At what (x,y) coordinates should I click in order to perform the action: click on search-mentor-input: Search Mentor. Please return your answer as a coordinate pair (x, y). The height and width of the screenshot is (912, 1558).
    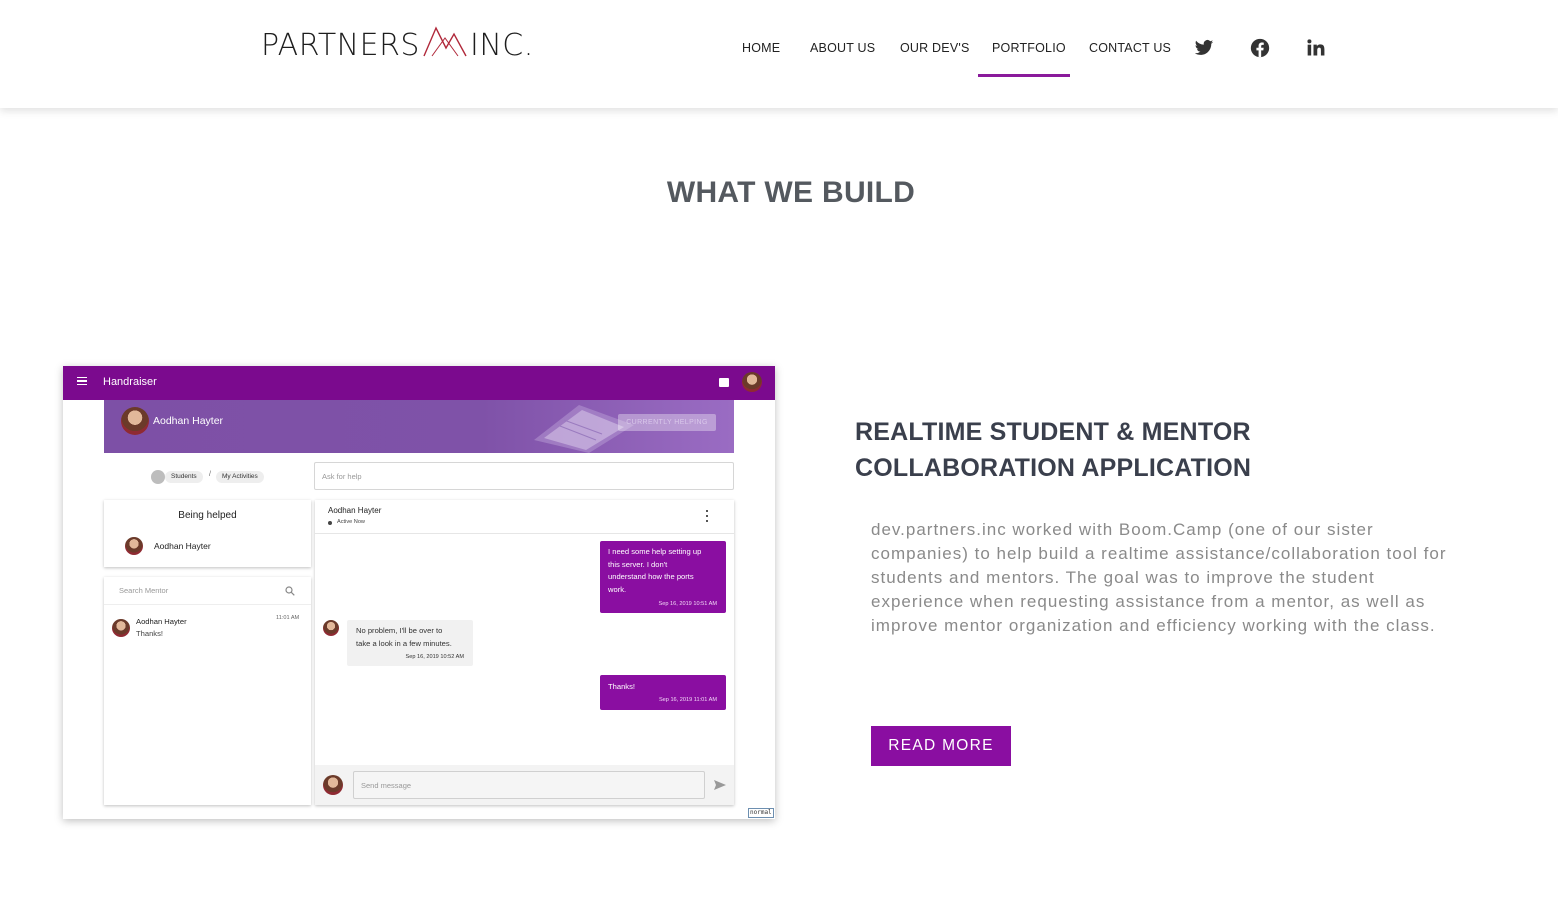
    Looking at the image, I should click on (207, 591).